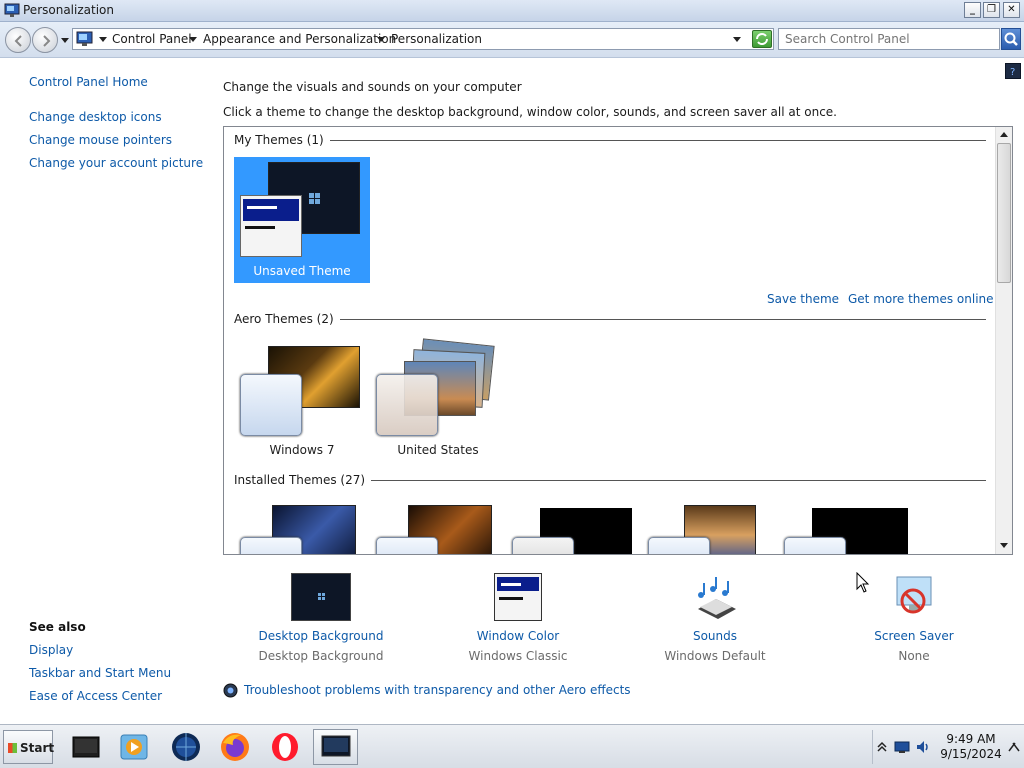 The width and height of the screenshot is (1024, 768). I want to click on media-player-icon, so click(134, 747).